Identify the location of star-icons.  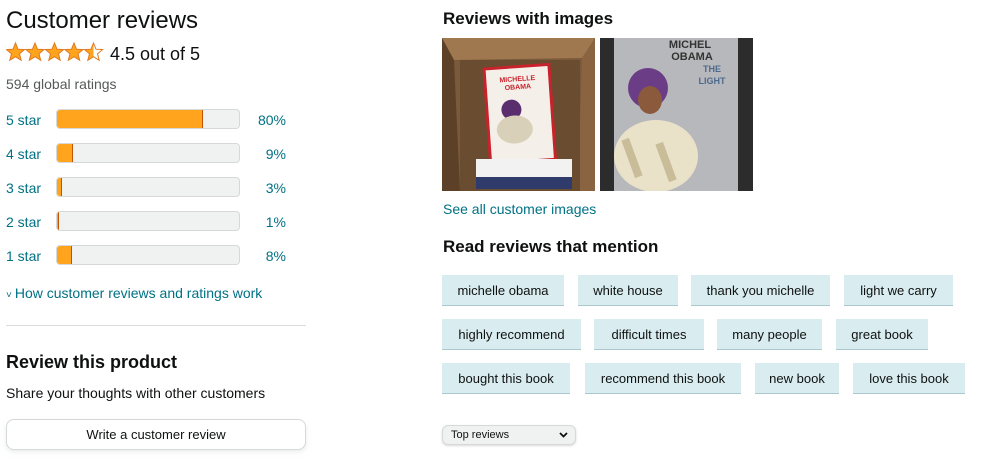
(55, 51).